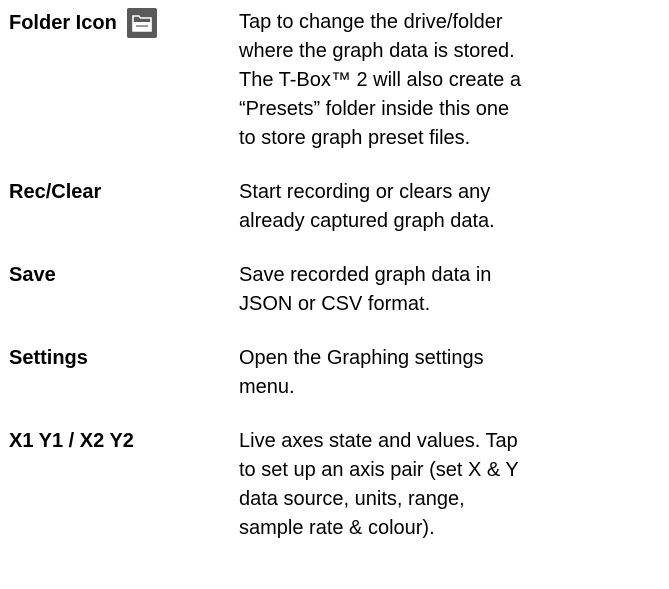 The image size is (669, 589). I want to click on description-settings: Open the Graphing settings menu., so click(361, 372).